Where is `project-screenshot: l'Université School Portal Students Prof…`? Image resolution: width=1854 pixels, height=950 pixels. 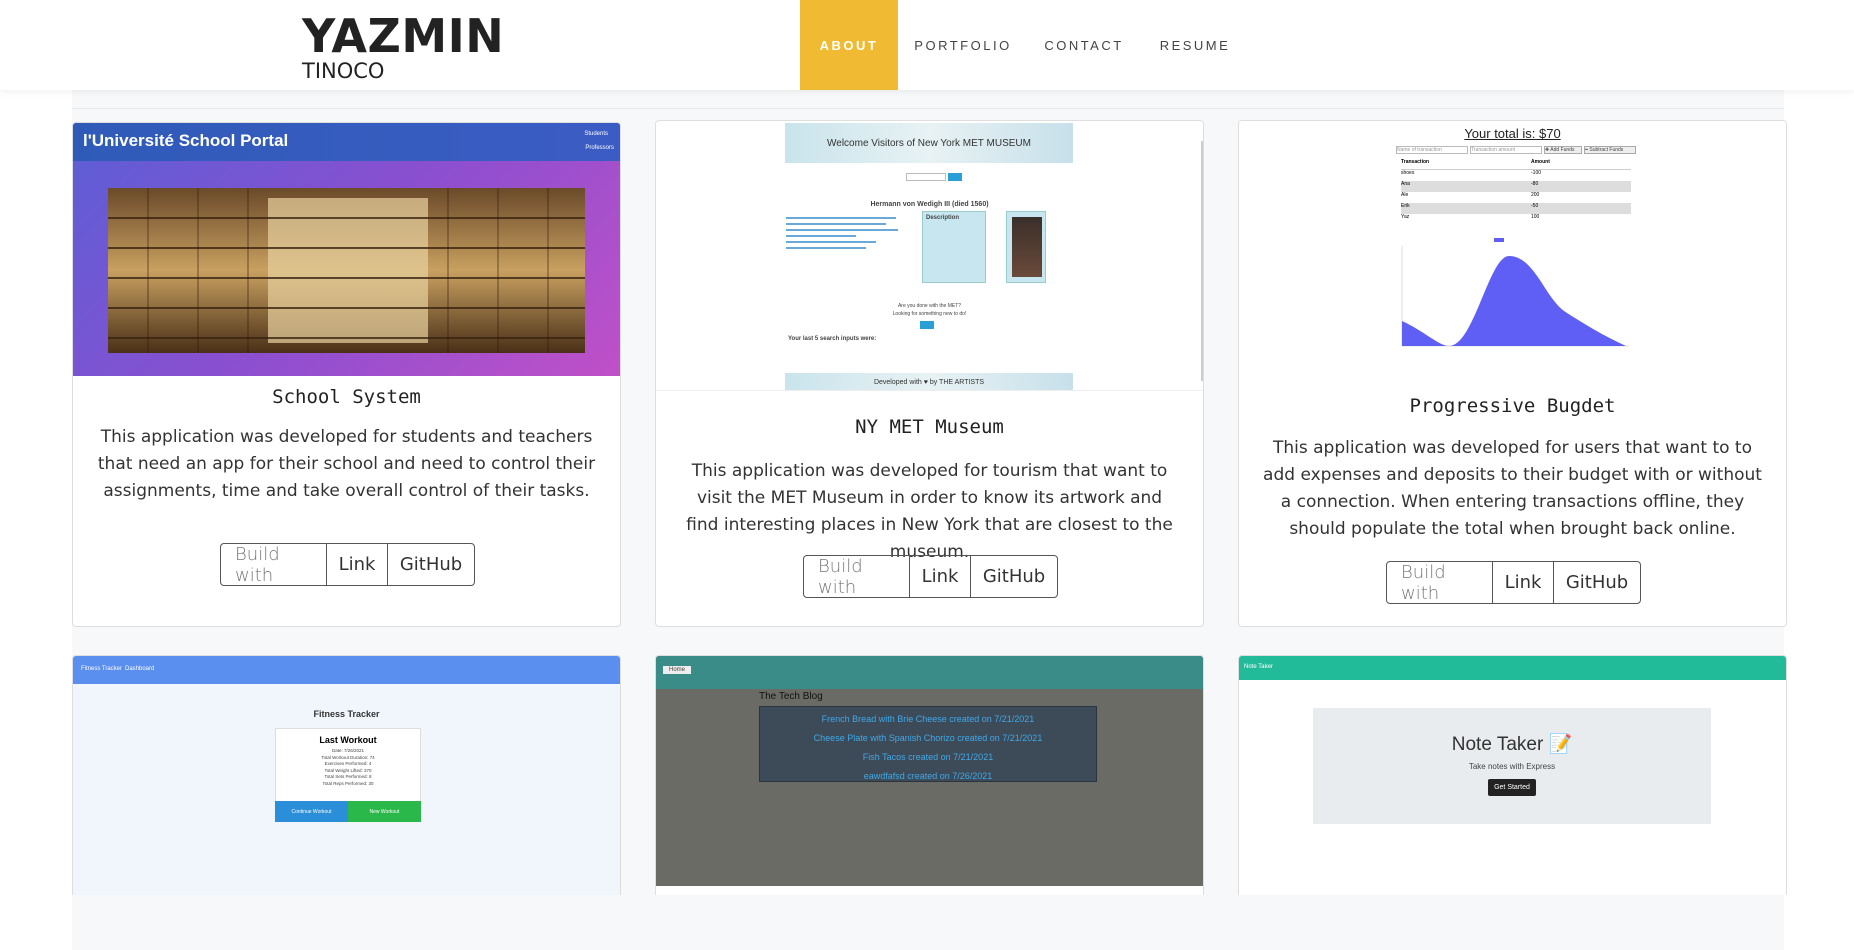
project-screenshot: l'Université School Portal Students Prof… is located at coordinates (346, 249).